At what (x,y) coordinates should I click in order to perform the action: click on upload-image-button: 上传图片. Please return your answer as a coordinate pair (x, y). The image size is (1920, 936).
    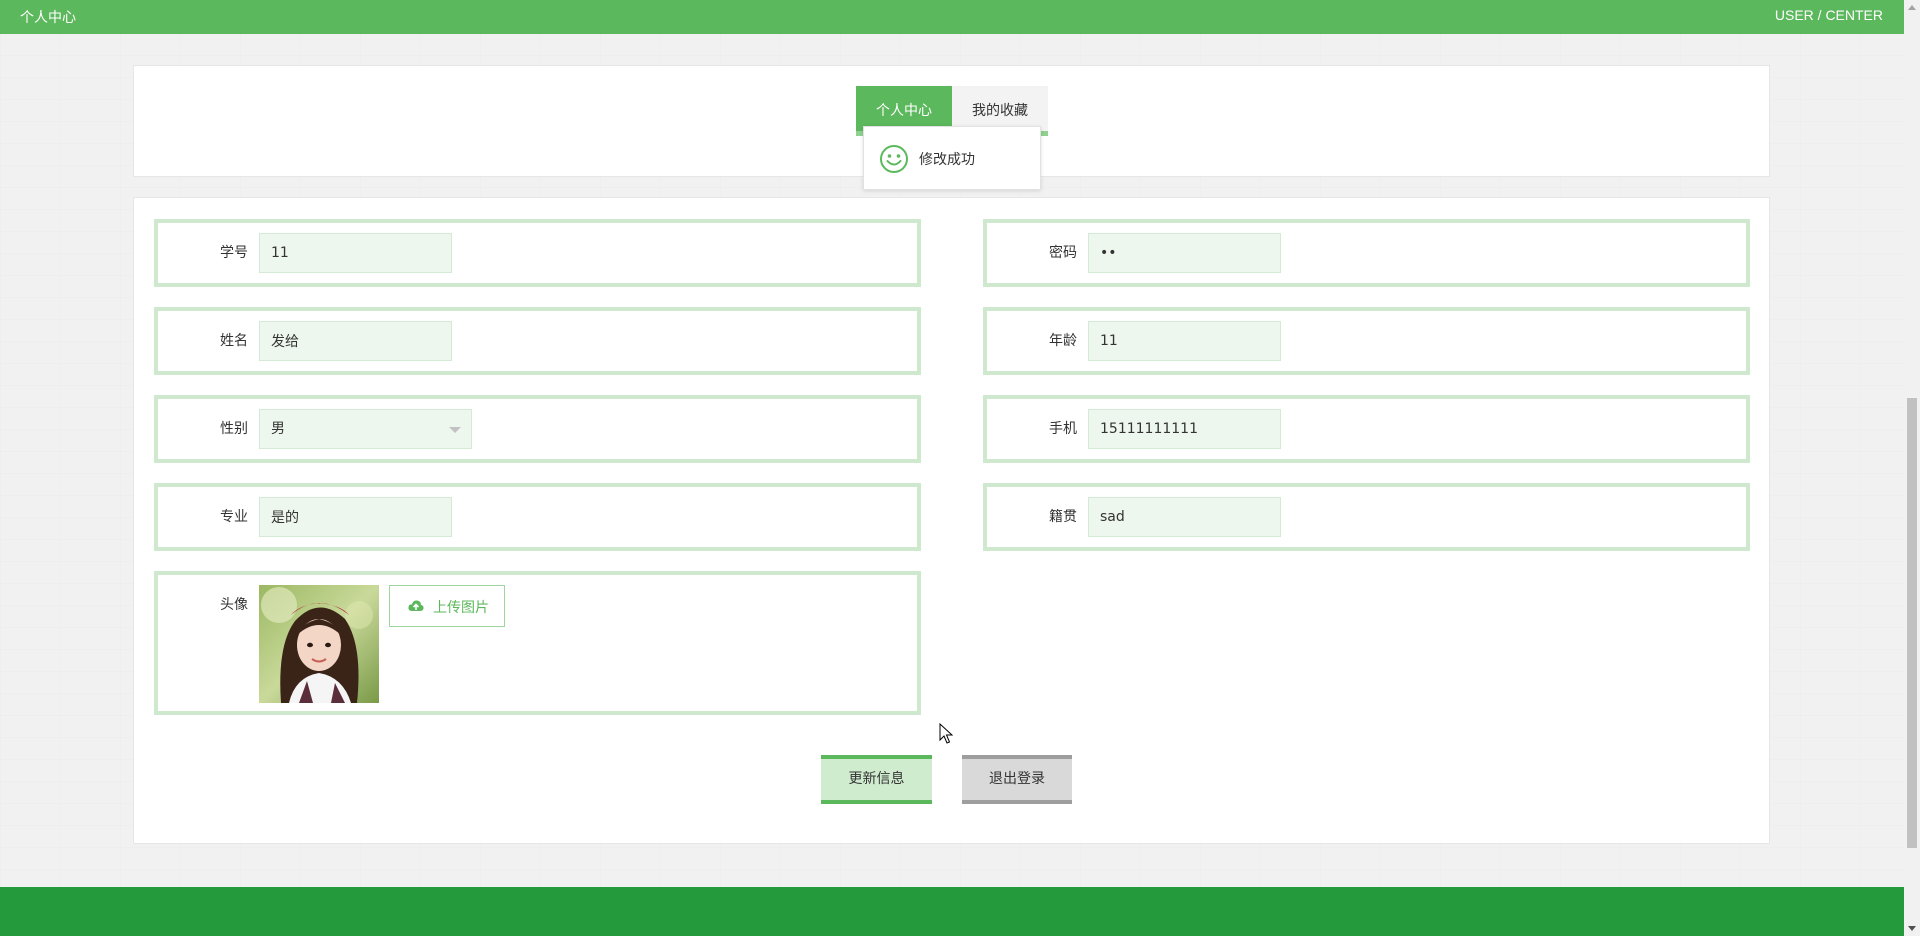
    Looking at the image, I should click on (447, 606).